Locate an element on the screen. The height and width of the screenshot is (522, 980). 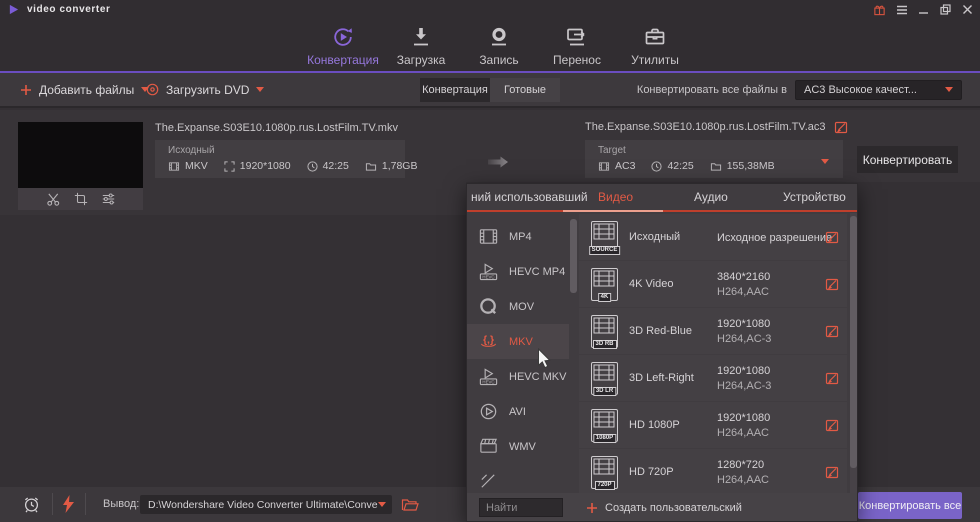
preset-details: 1920*1080 H264,AC-3 is located at coordinates (744, 332).